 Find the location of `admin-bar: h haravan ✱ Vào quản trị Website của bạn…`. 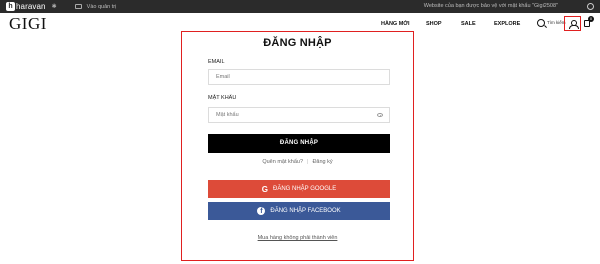

admin-bar: h haravan ✱ Vào quản trị Website của bạn… is located at coordinates (300, 6).